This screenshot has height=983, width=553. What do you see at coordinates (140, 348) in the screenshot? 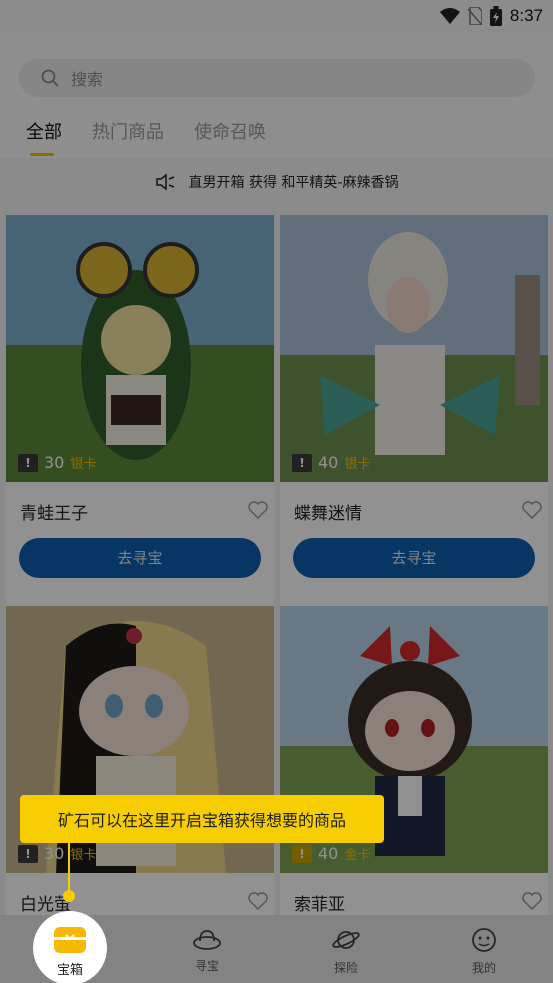
I see `product-image: ! 30 银卡` at bounding box center [140, 348].